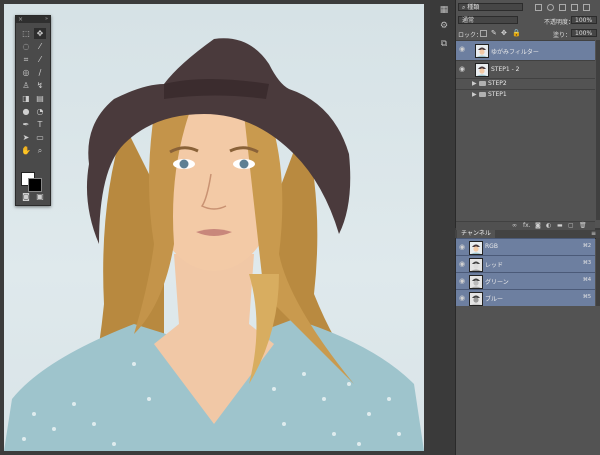  I want to click on kind-filter-label: 種類, so click(473, 7).